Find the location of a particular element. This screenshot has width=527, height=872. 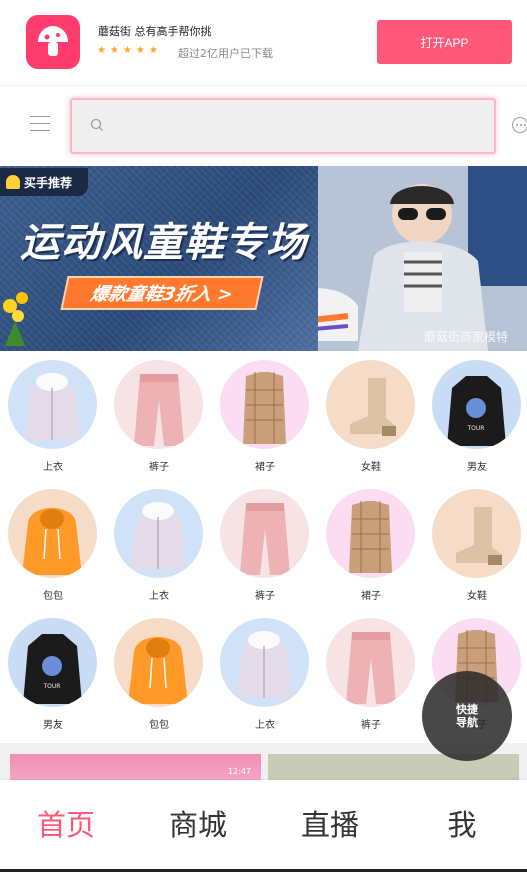

hero-badge-label: 买手推荐 is located at coordinates (48, 182).